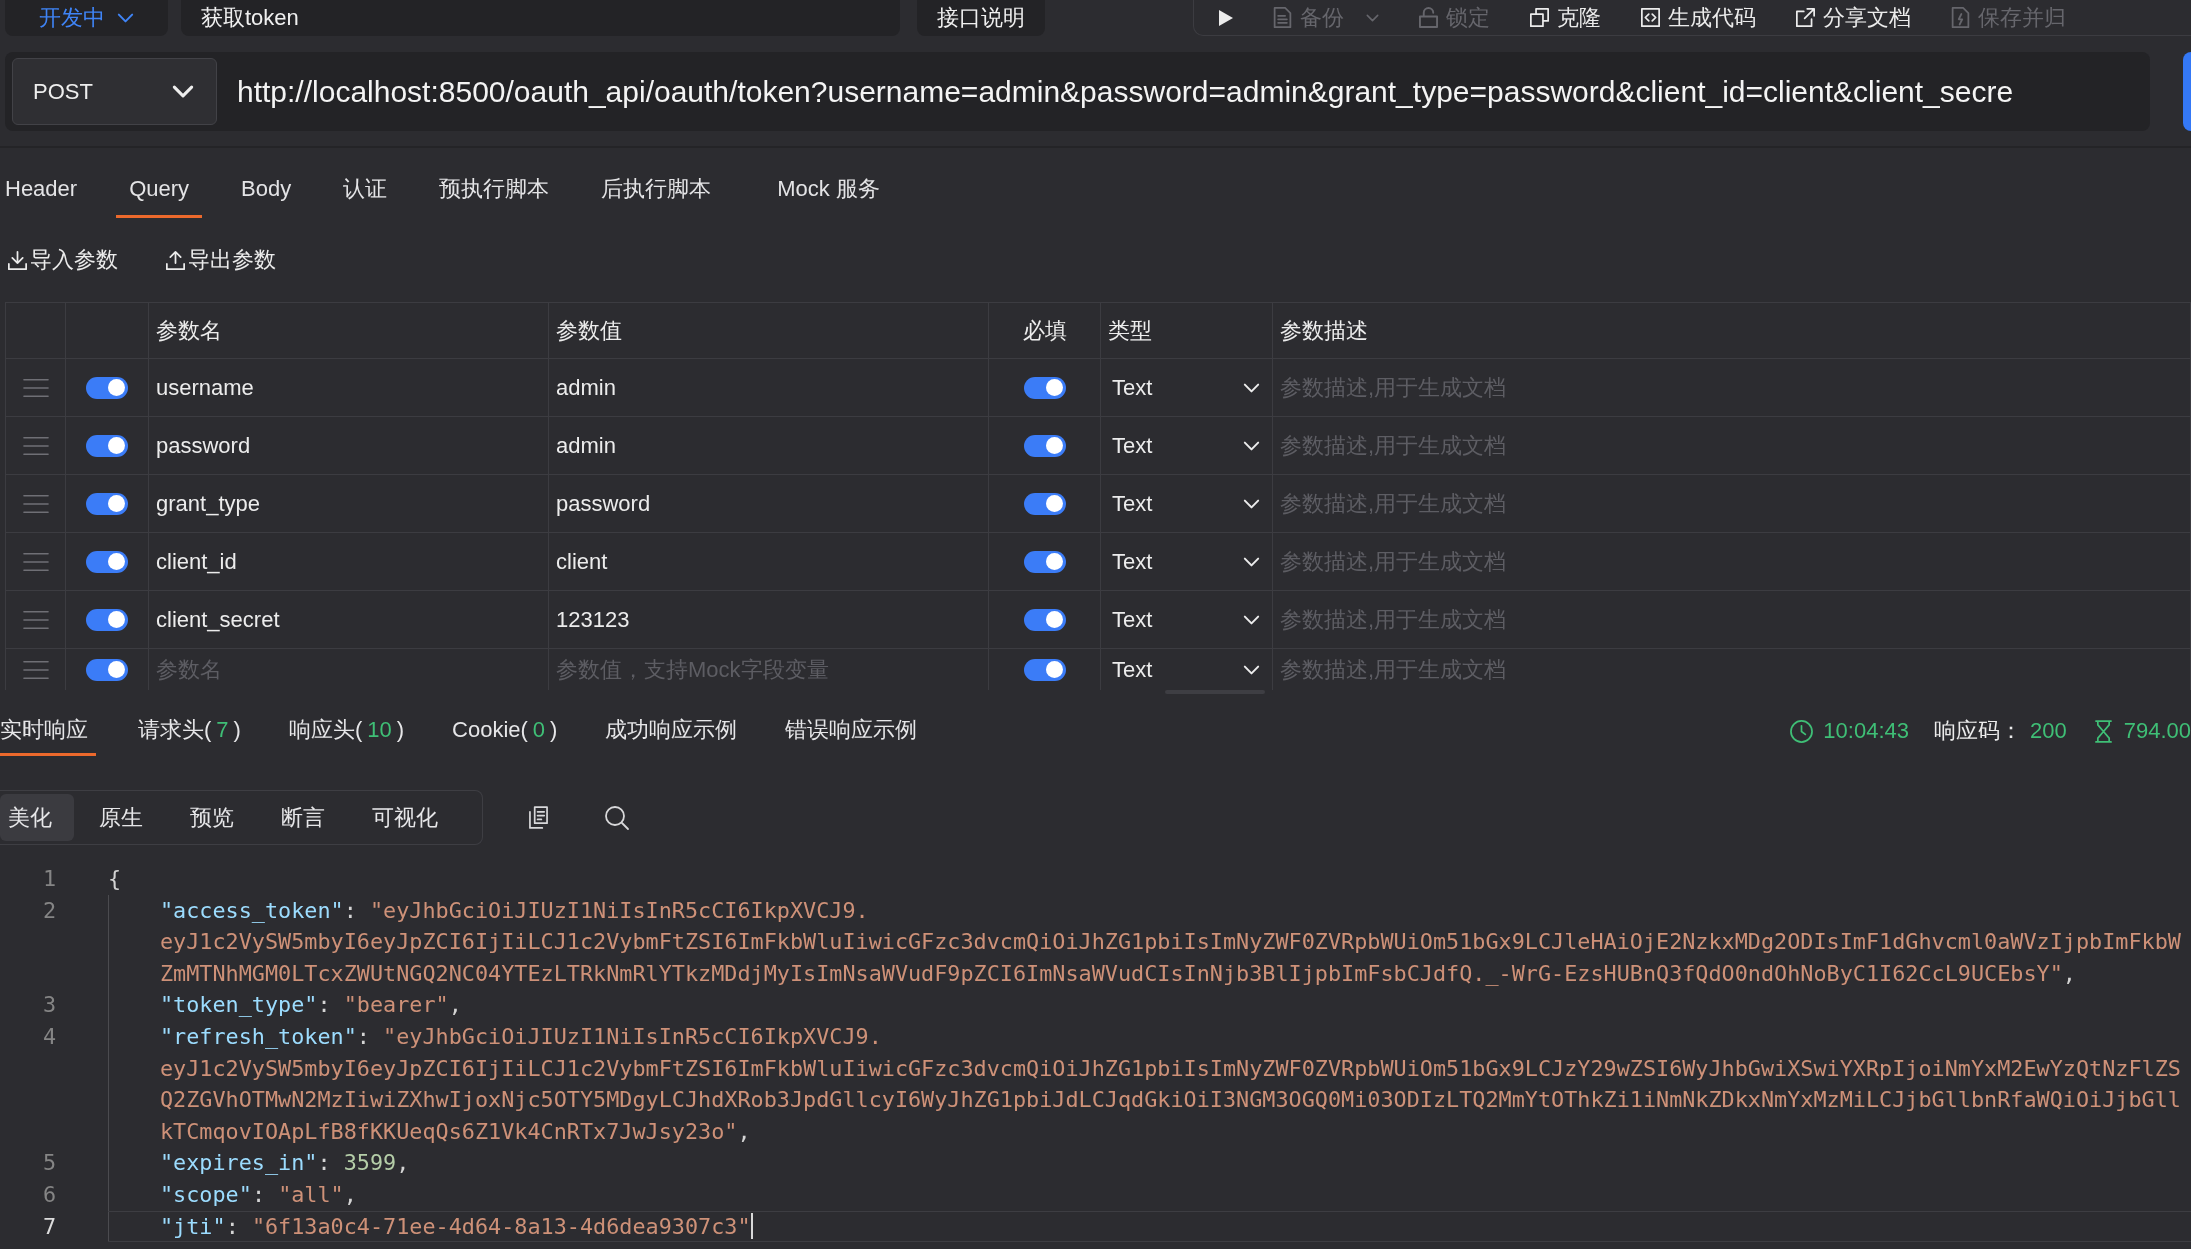 The height and width of the screenshot is (1249, 2191). I want to click on tab: 认证, so click(365, 189).